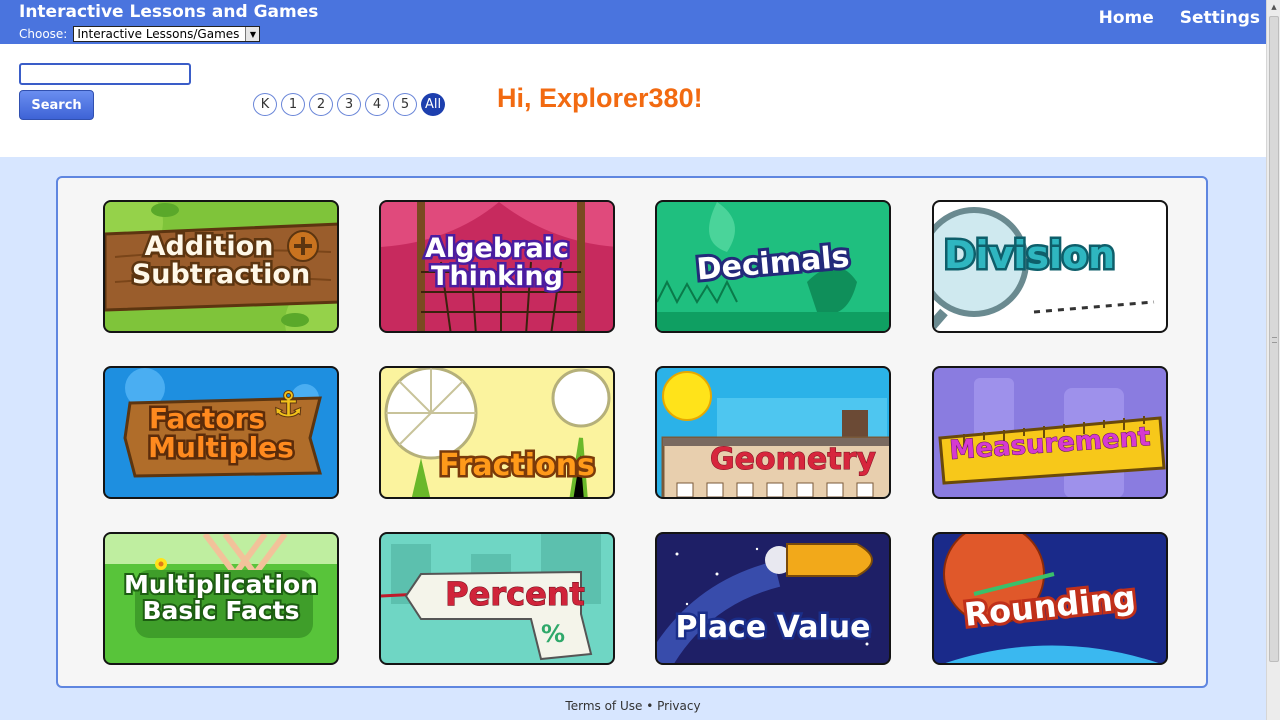  Describe the element at coordinates (1273, 7) in the screenshot. I see `scroll-up-arrow-icon: ▲` at that location.